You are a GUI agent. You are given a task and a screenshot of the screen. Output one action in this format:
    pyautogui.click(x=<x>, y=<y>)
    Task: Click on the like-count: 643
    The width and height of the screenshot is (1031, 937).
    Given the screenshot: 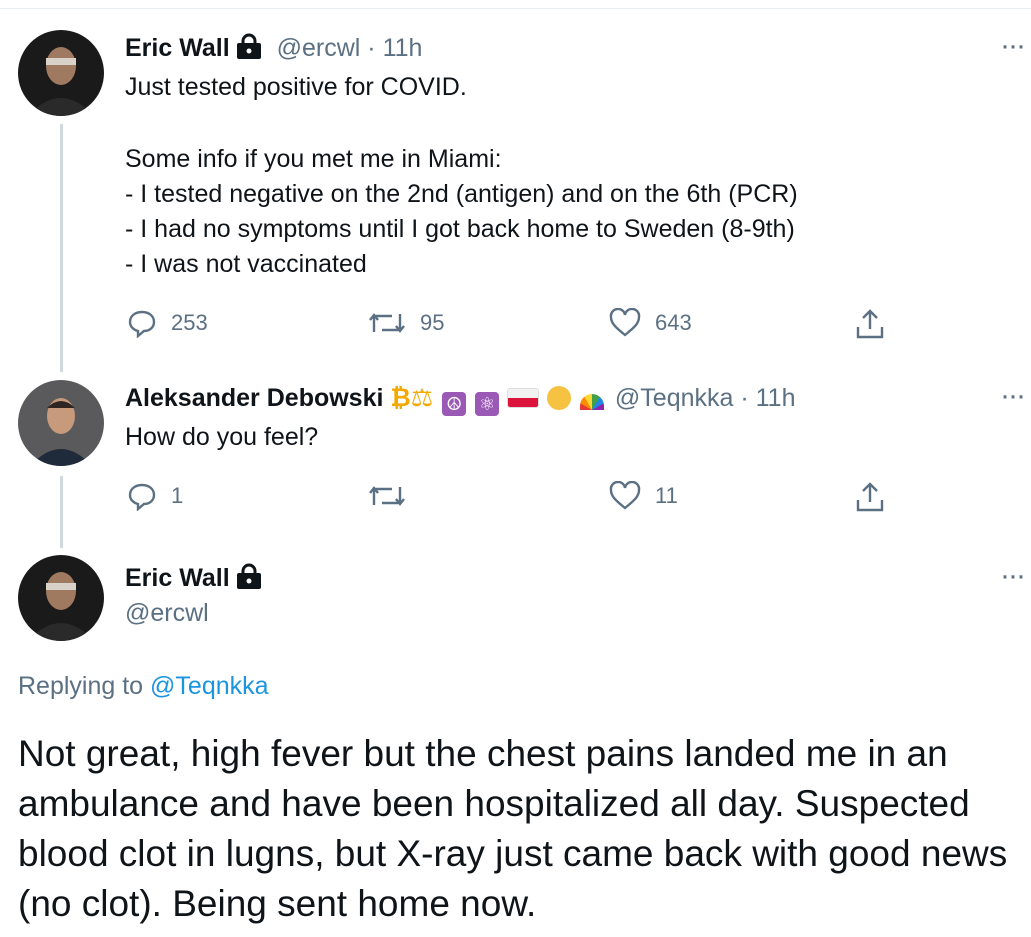 What is the action you would take?
    pyautogui.click(x=673, y=322)
    